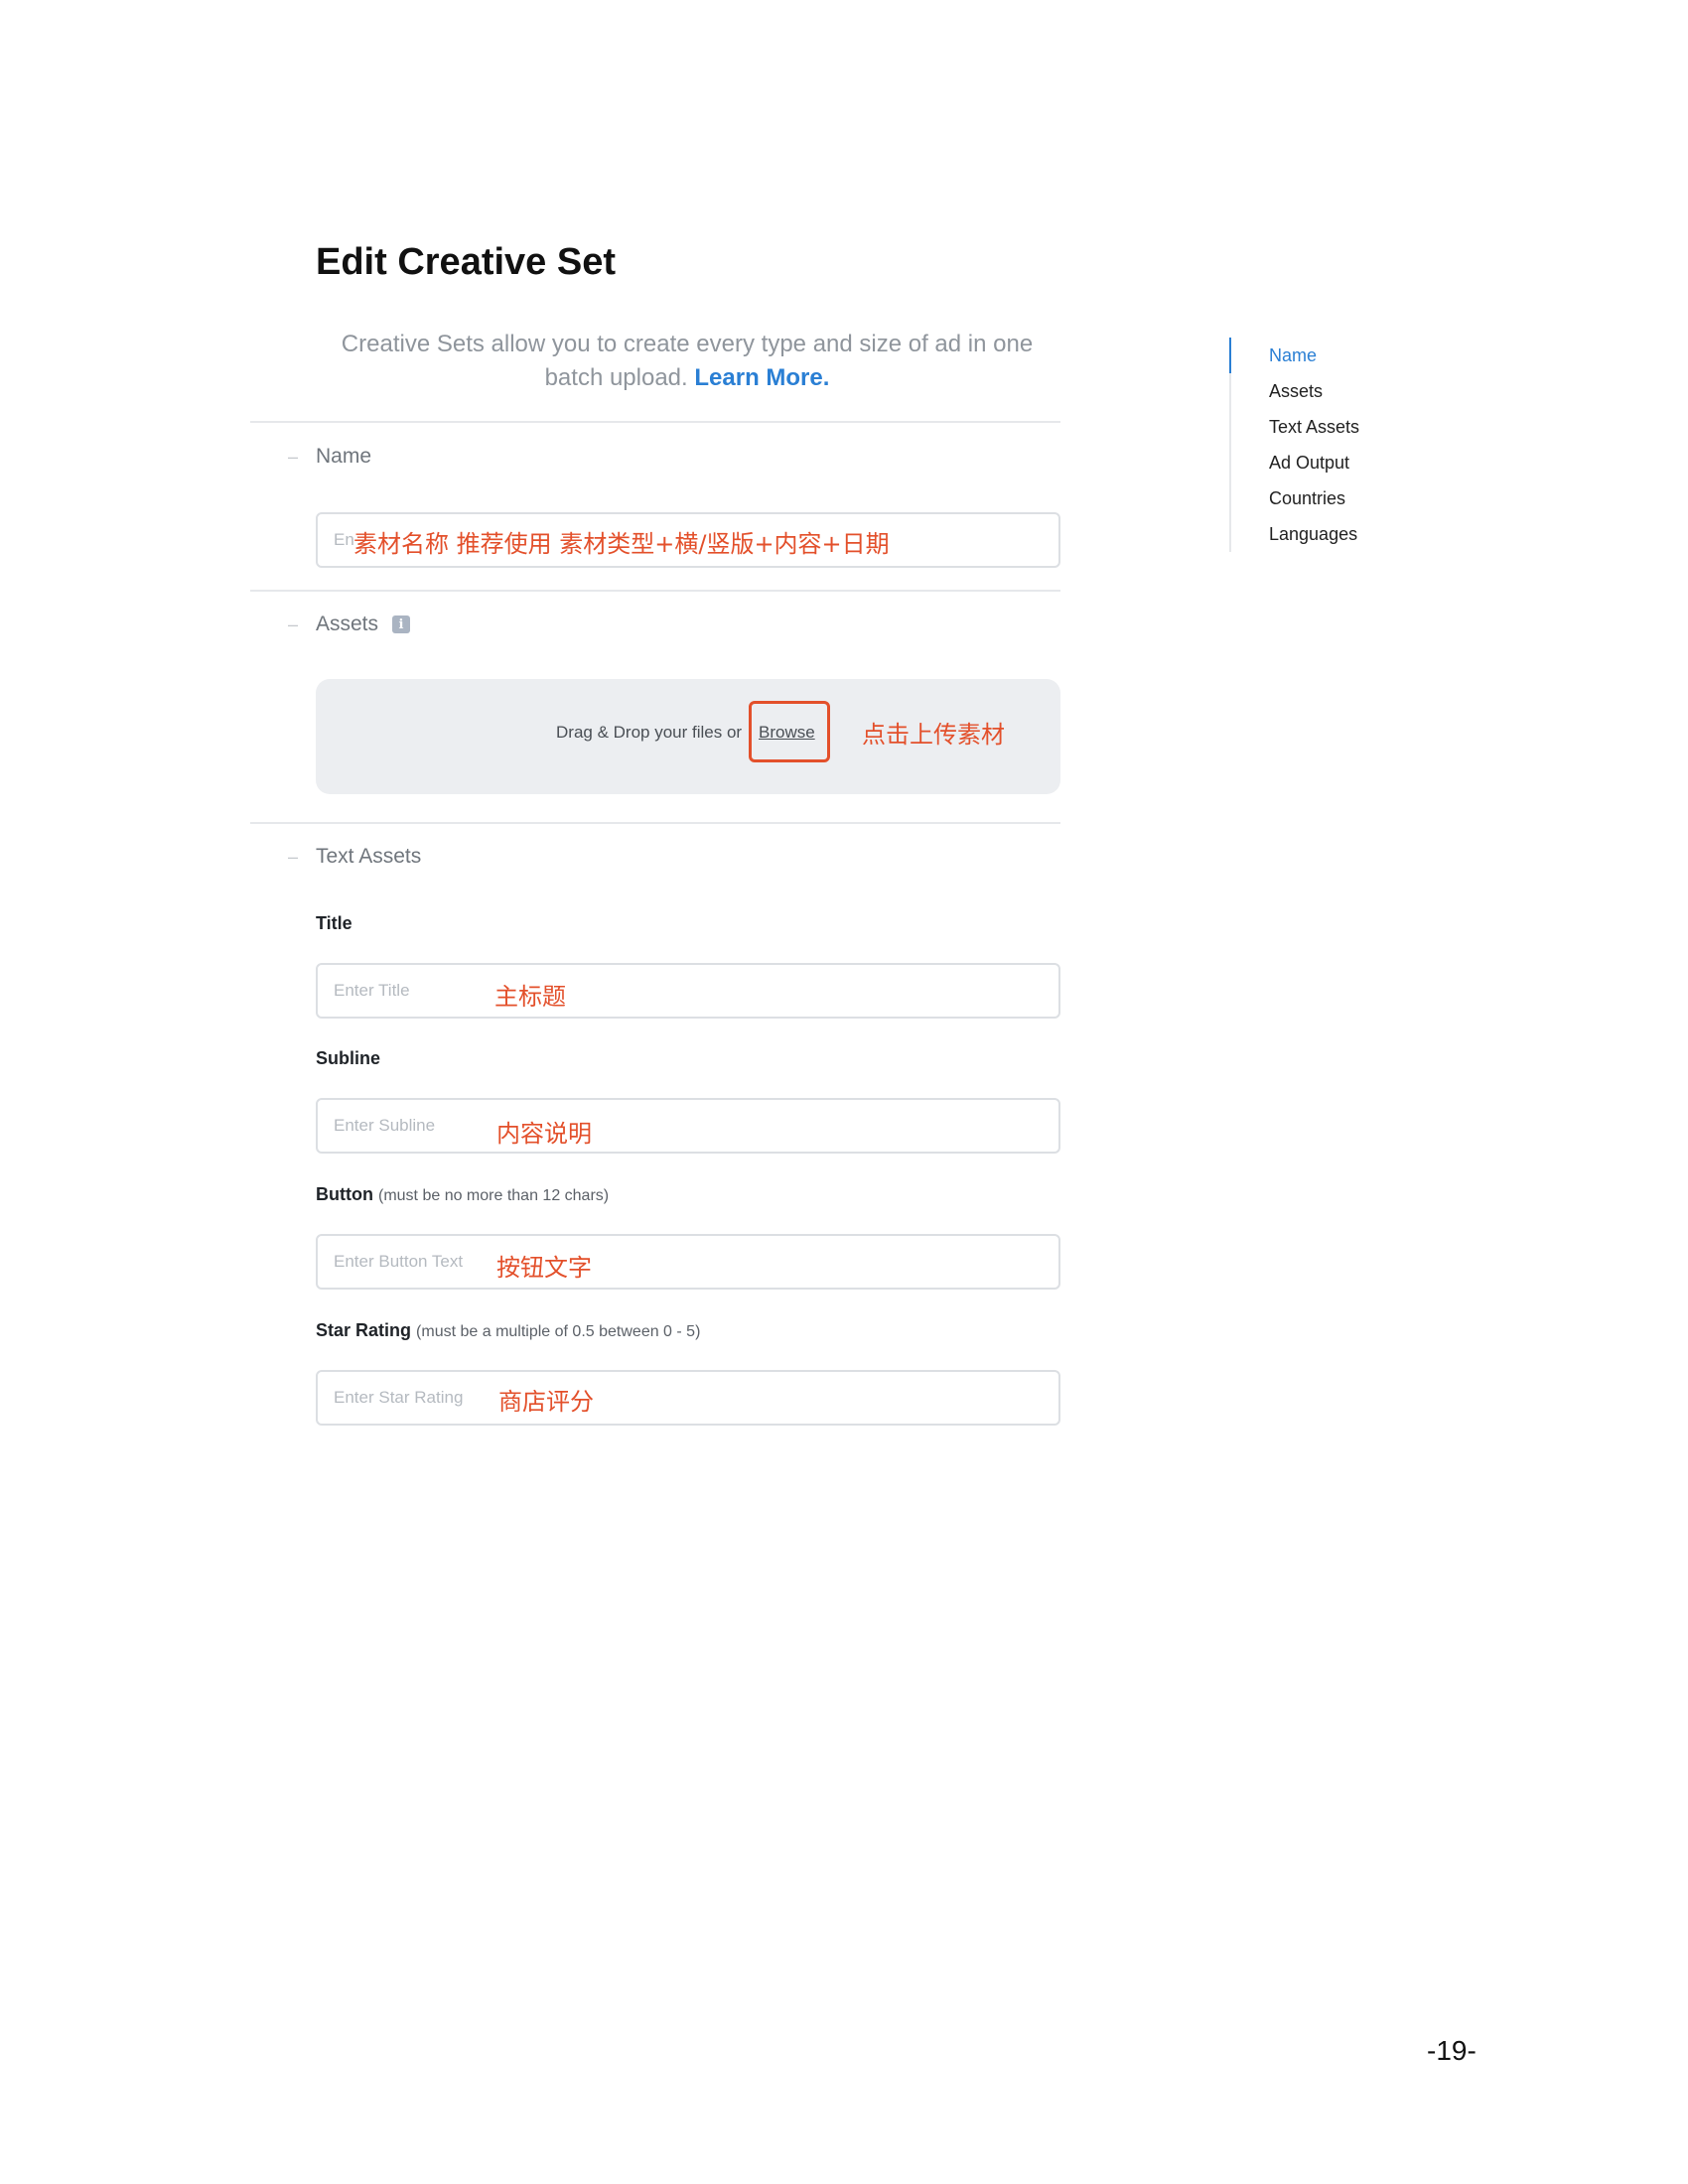  Describe the element at coordinates (369, 856) in the screenshot. I see `section-label-text-assets: Text Assets` at that location.